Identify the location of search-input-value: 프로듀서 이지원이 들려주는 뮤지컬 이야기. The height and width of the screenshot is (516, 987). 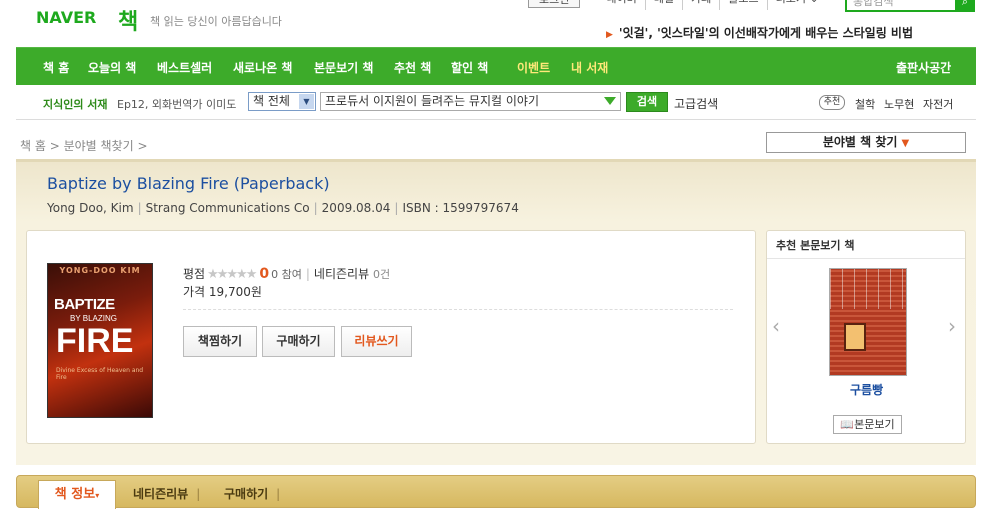
(432, 101).